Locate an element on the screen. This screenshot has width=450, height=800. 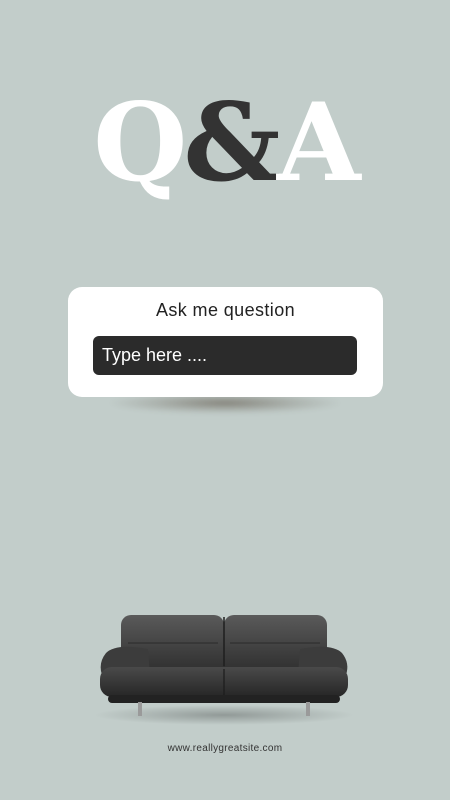
title-q: Q is located at coordinates (140, 143).